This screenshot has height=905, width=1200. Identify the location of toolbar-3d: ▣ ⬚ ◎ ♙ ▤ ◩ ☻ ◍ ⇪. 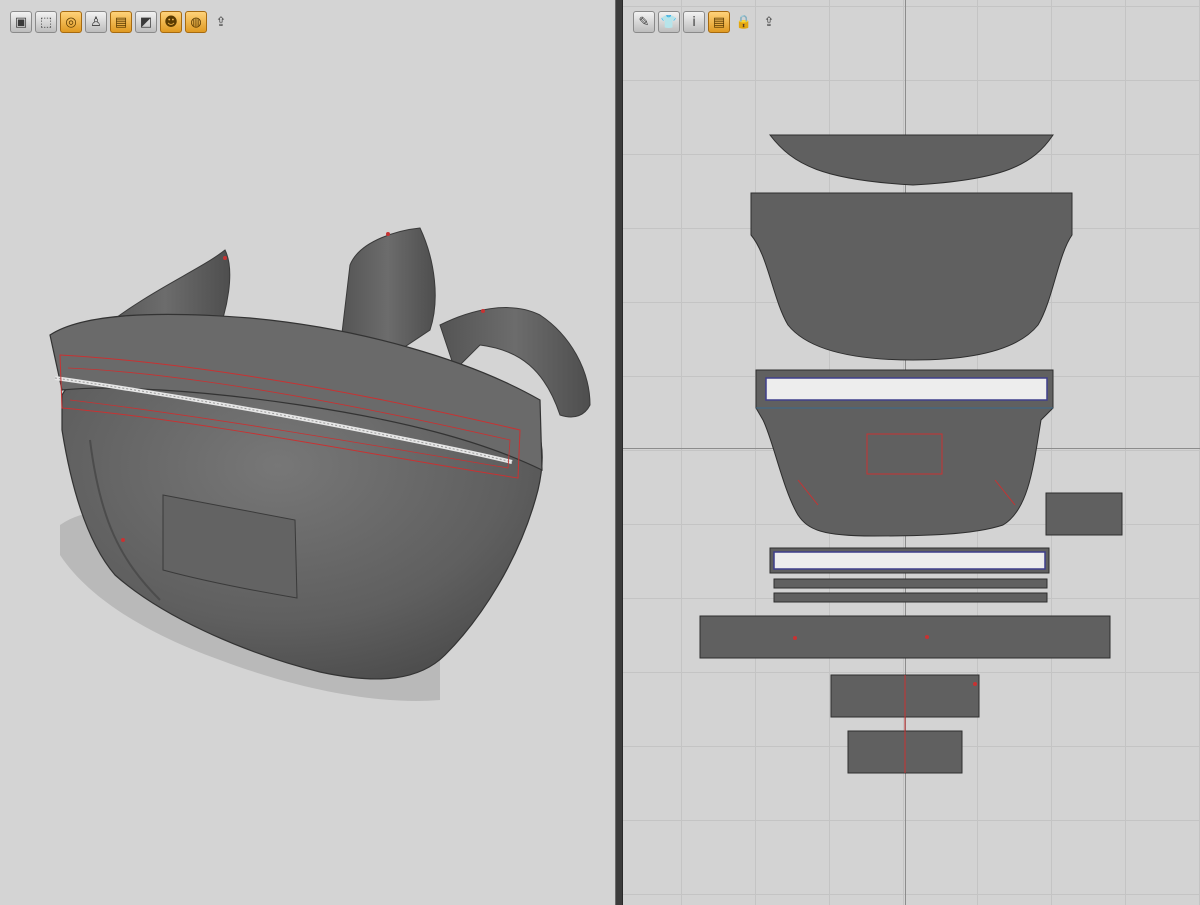
(121, 22).